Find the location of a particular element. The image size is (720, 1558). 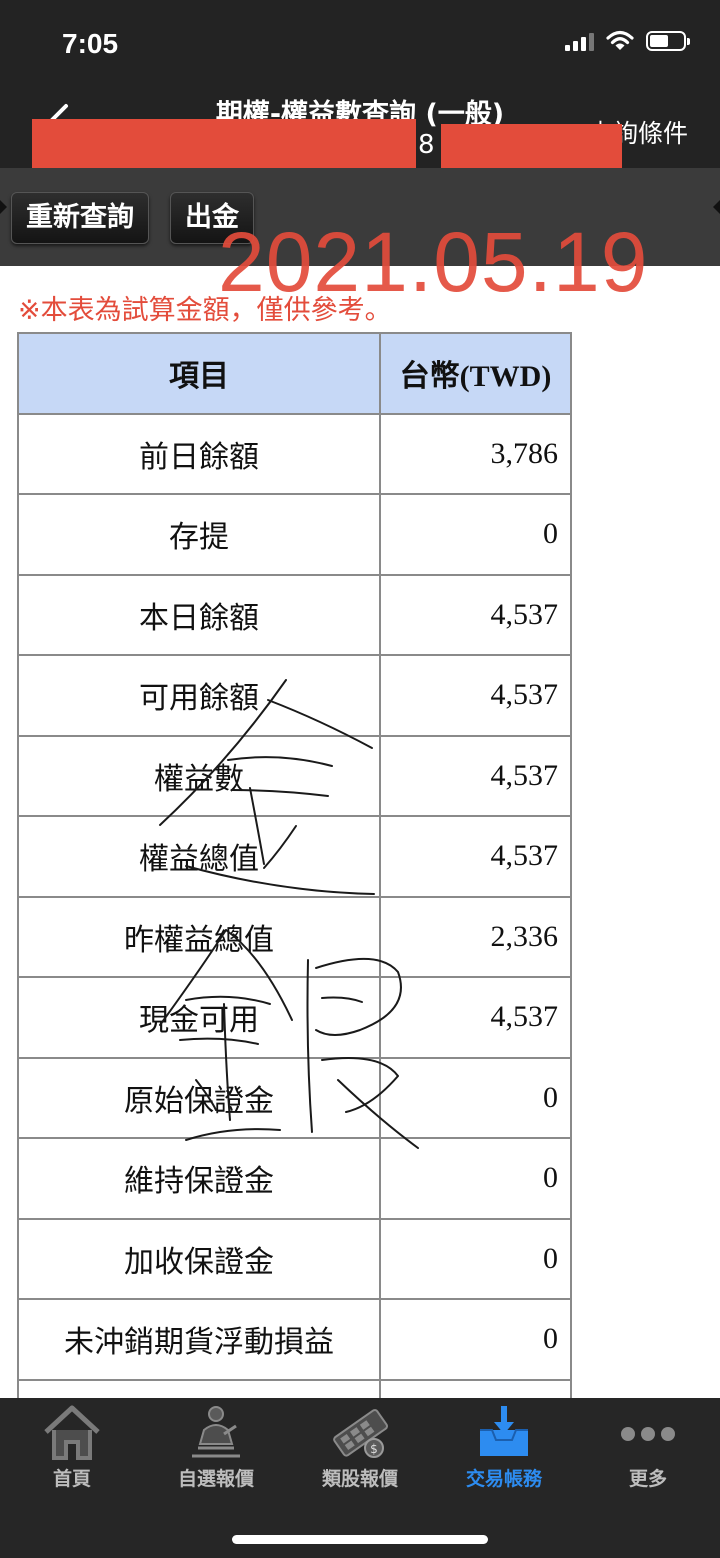

table-row: 昨權益總值 2,336 is located at coordinates (294, 936).